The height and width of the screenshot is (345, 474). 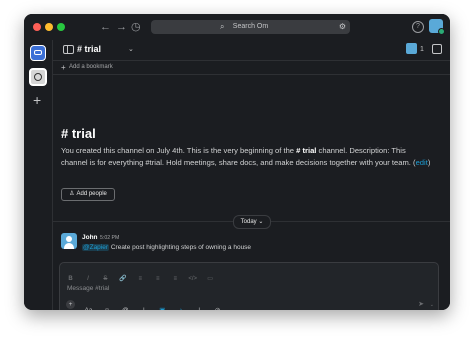 I want to click on message-input, so click(x=247, y=288).